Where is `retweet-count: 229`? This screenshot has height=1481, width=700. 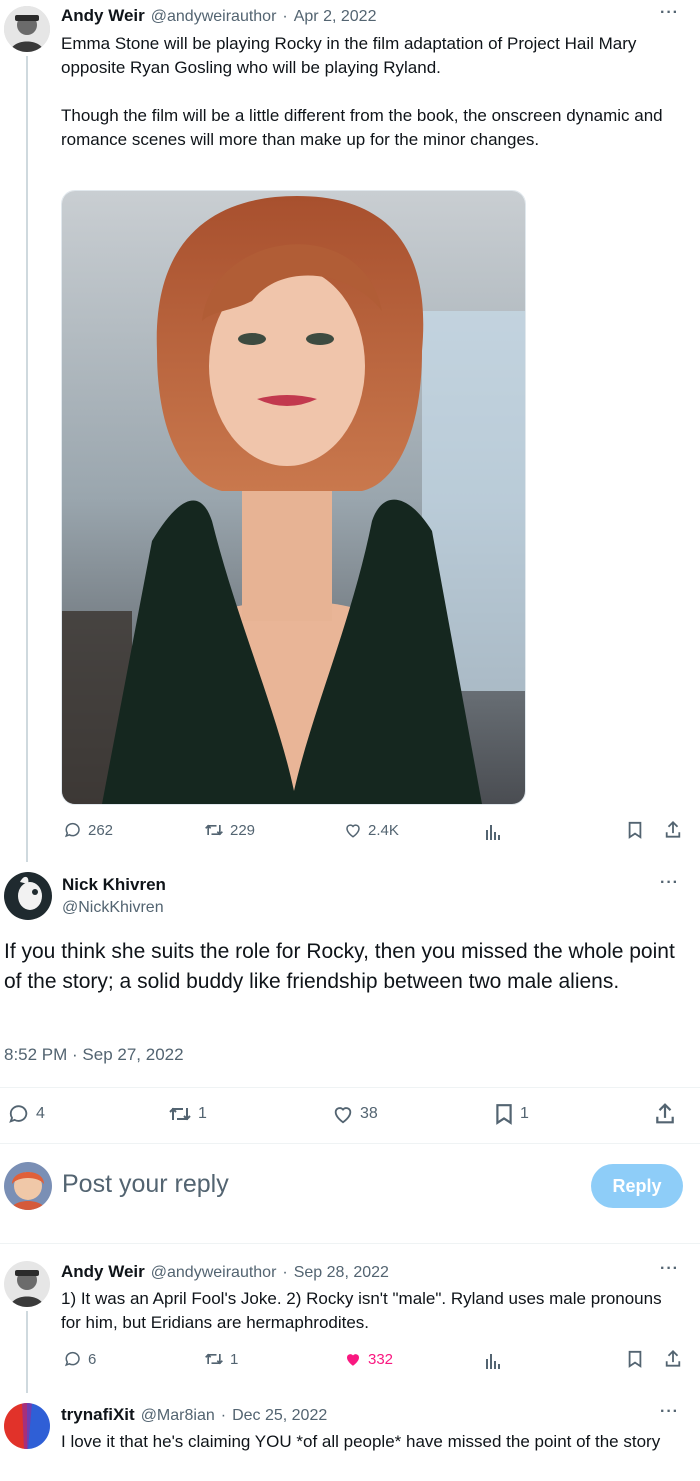
retweet-count: 229 is located at coordinates (243, 830).